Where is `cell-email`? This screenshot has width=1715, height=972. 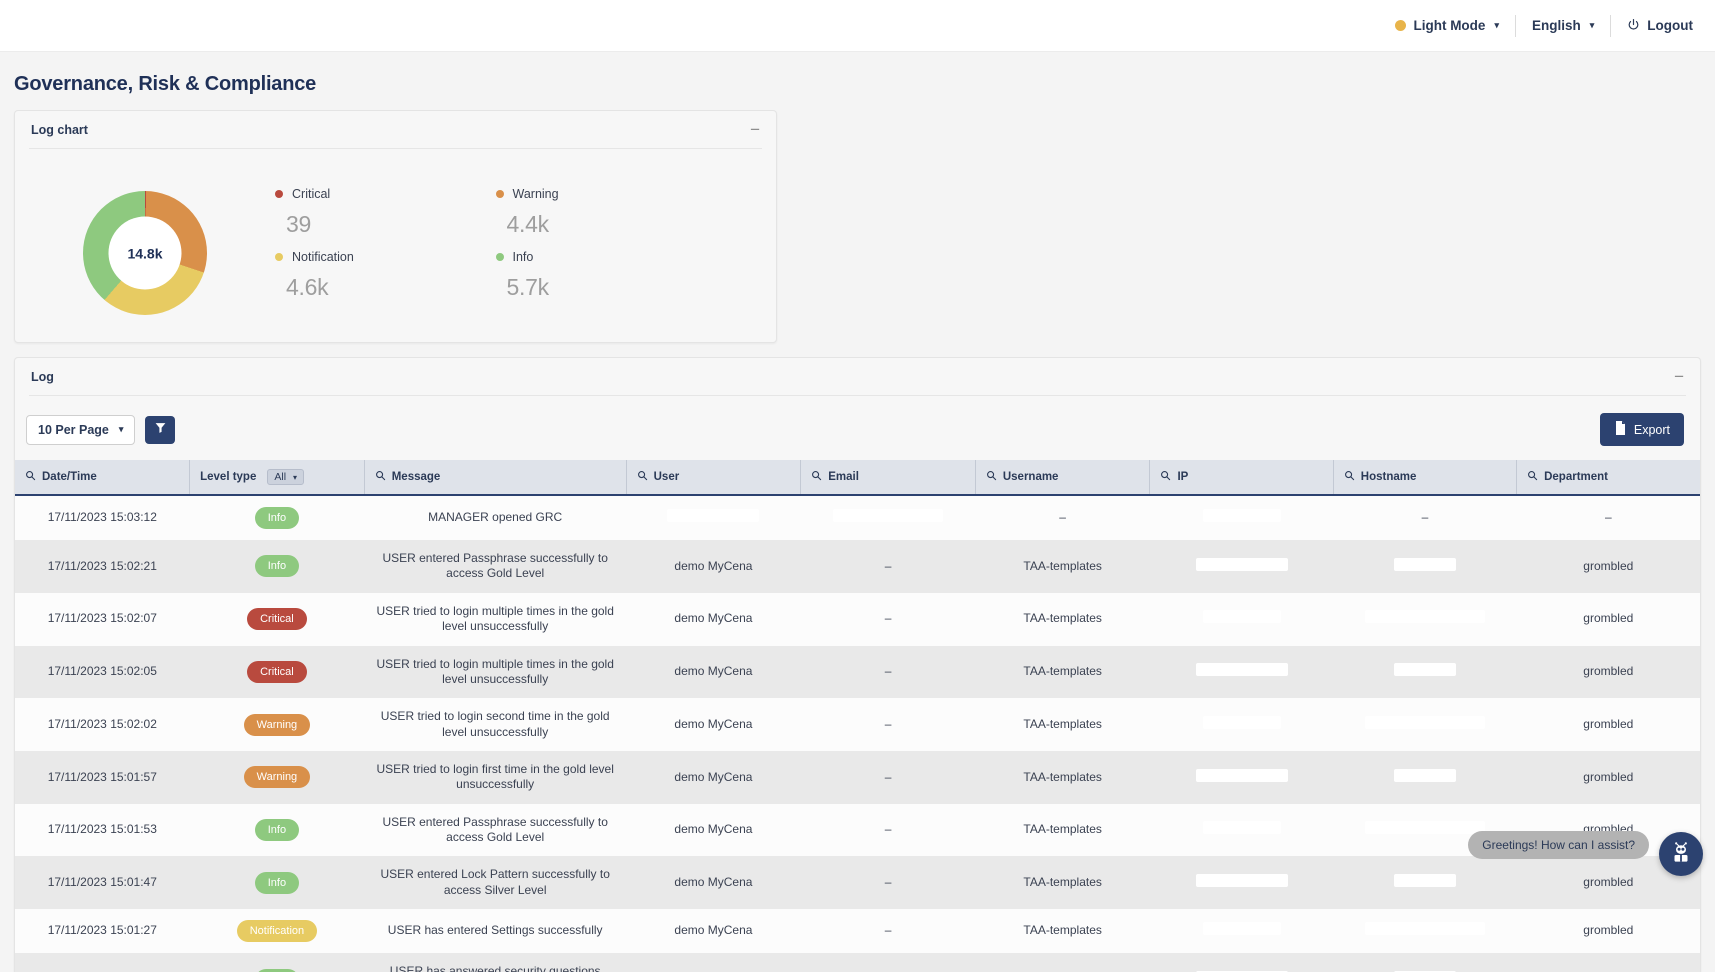
cell-email is located at coordinates (888, 517).